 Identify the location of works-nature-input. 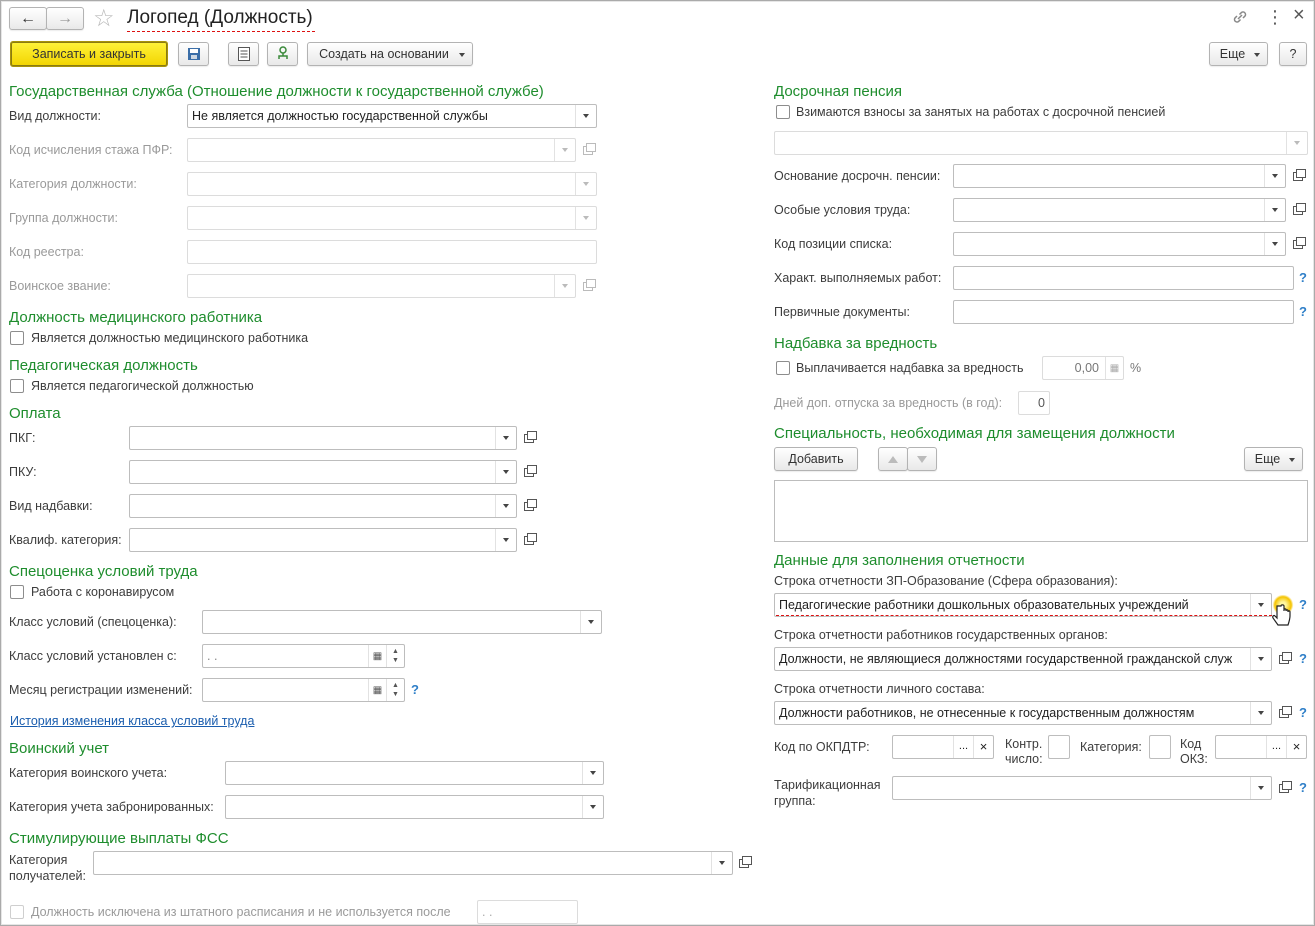
(1123, 278).